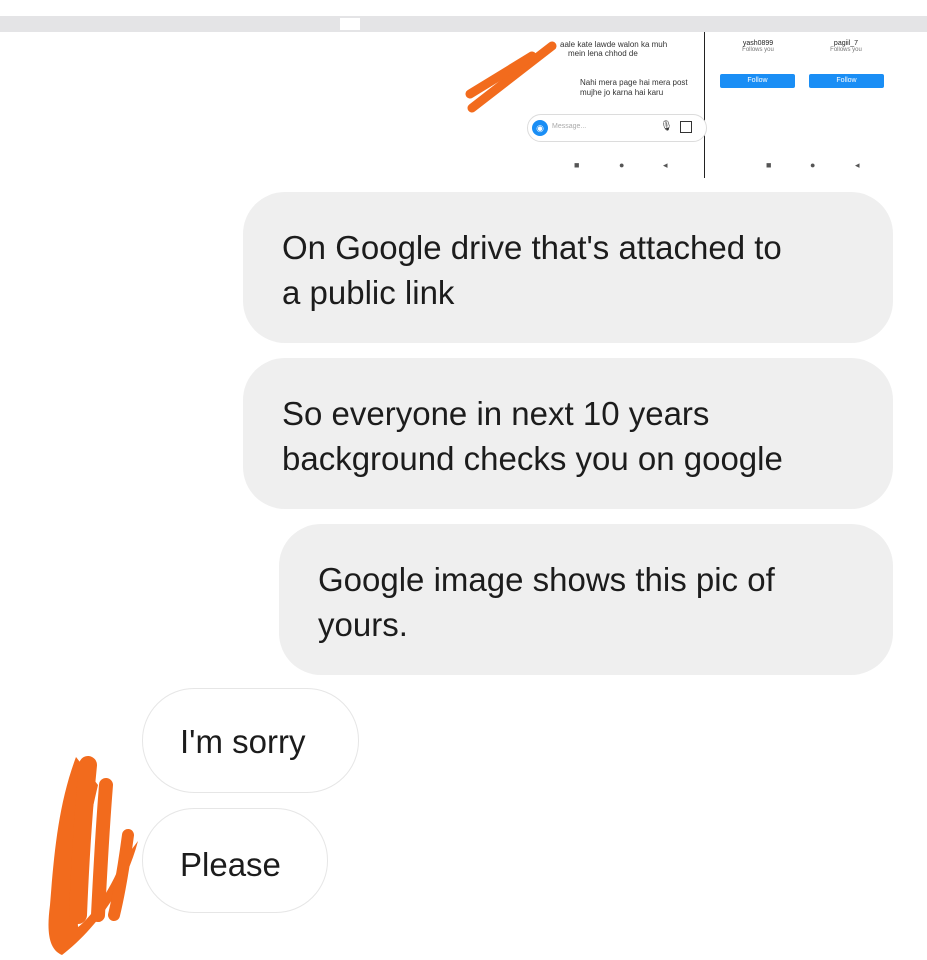 This screenshot has height=960, width=927. What do you see at coordinates (243, 741) in the screenshot?
I see `message-text-line: I'm sorry` at bounding box center [243, 741].